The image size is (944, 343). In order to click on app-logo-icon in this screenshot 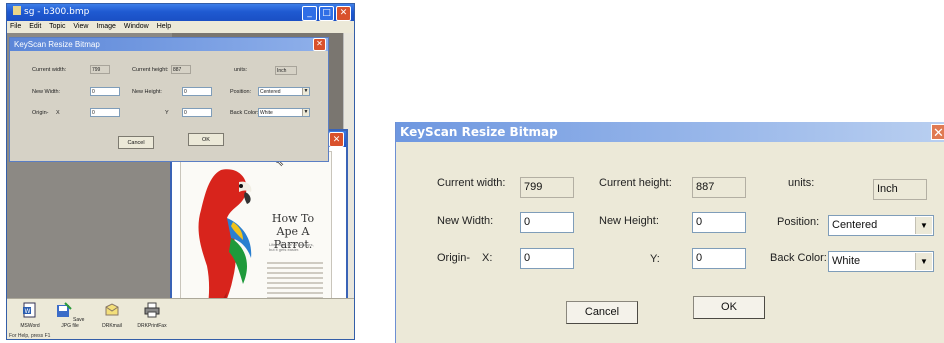, I will do `click(17, 10)`.